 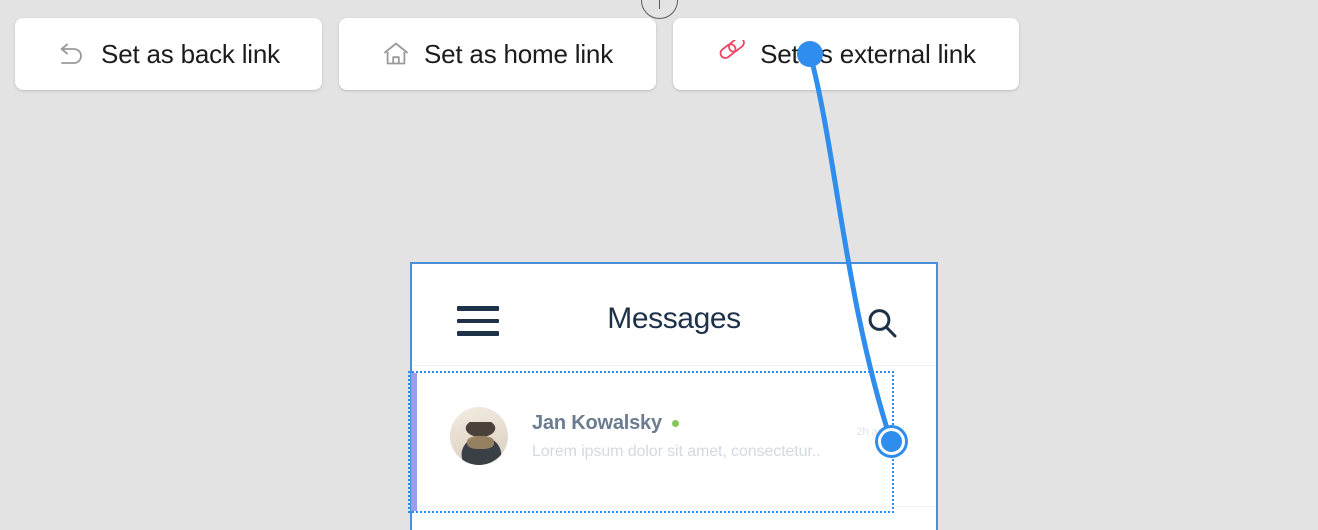 I want to click on circle-handle-icon, so click(x=659, y=9).